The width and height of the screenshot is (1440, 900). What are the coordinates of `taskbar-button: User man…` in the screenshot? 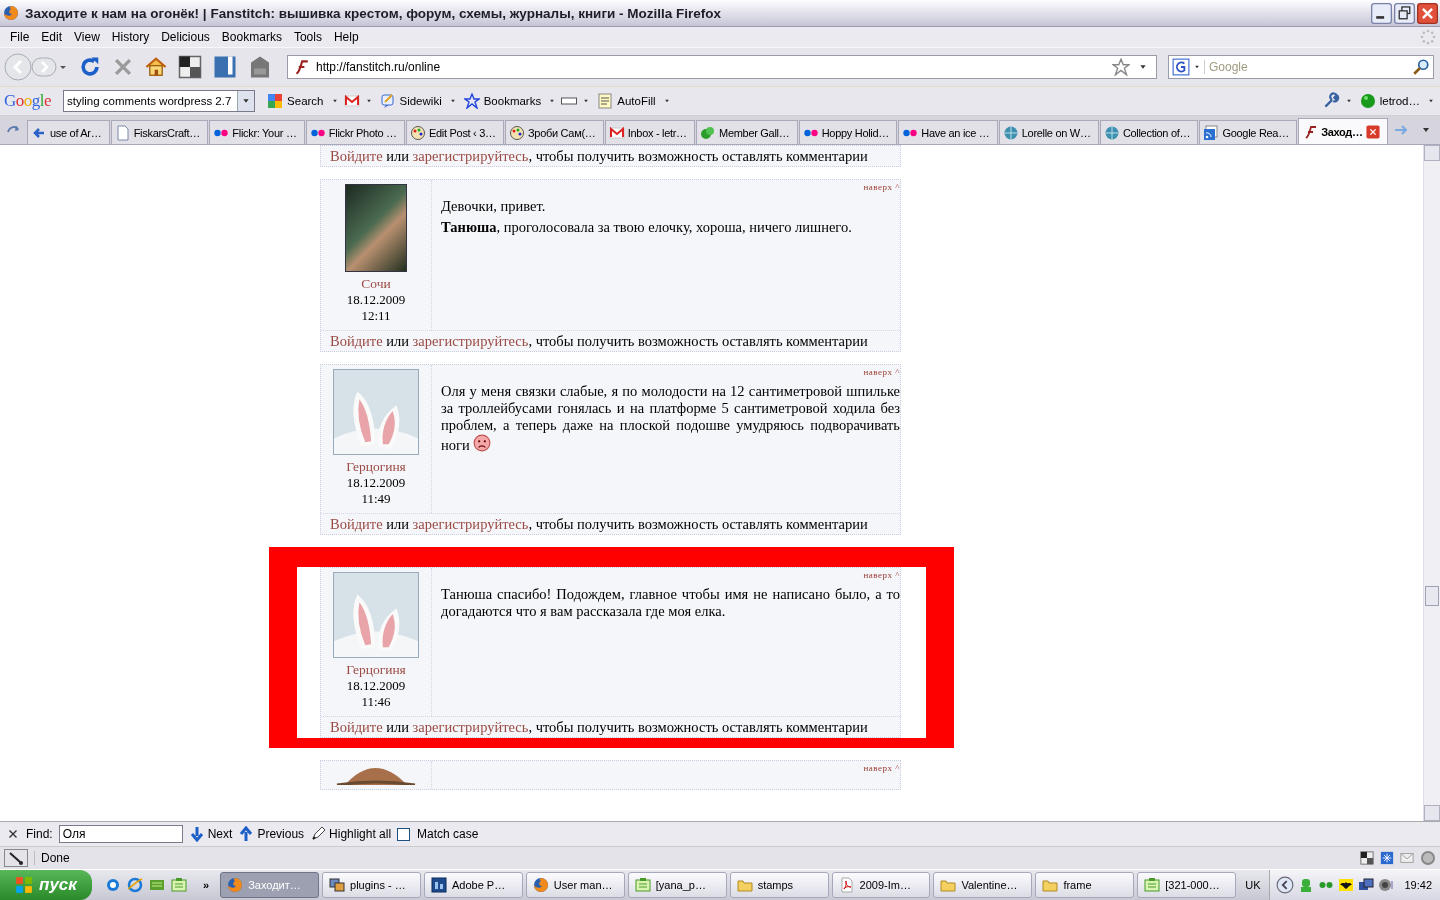 It's located at (575, 885).